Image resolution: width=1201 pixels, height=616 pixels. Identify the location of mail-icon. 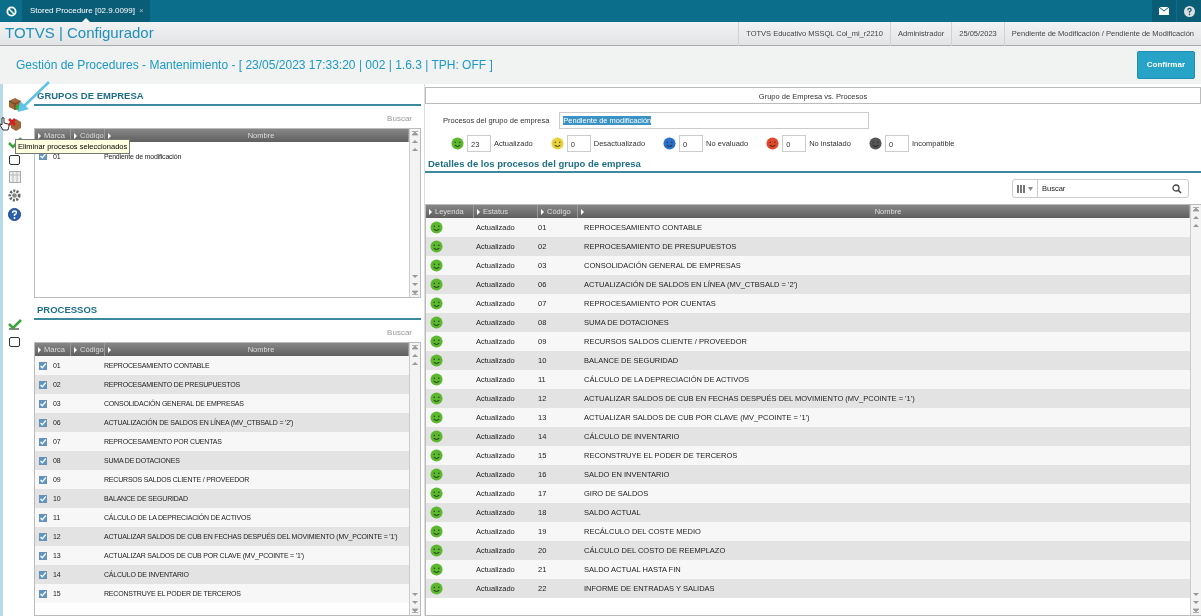
(1164, 11).